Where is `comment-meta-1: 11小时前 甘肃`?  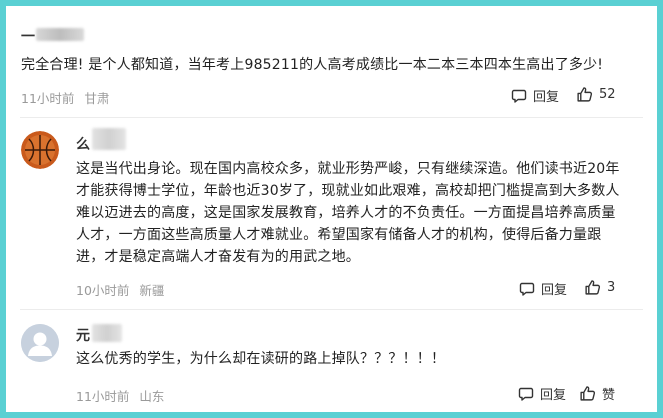
comment-meta-1: 11小时前 甘肃 is located at coordinates (65, 97).